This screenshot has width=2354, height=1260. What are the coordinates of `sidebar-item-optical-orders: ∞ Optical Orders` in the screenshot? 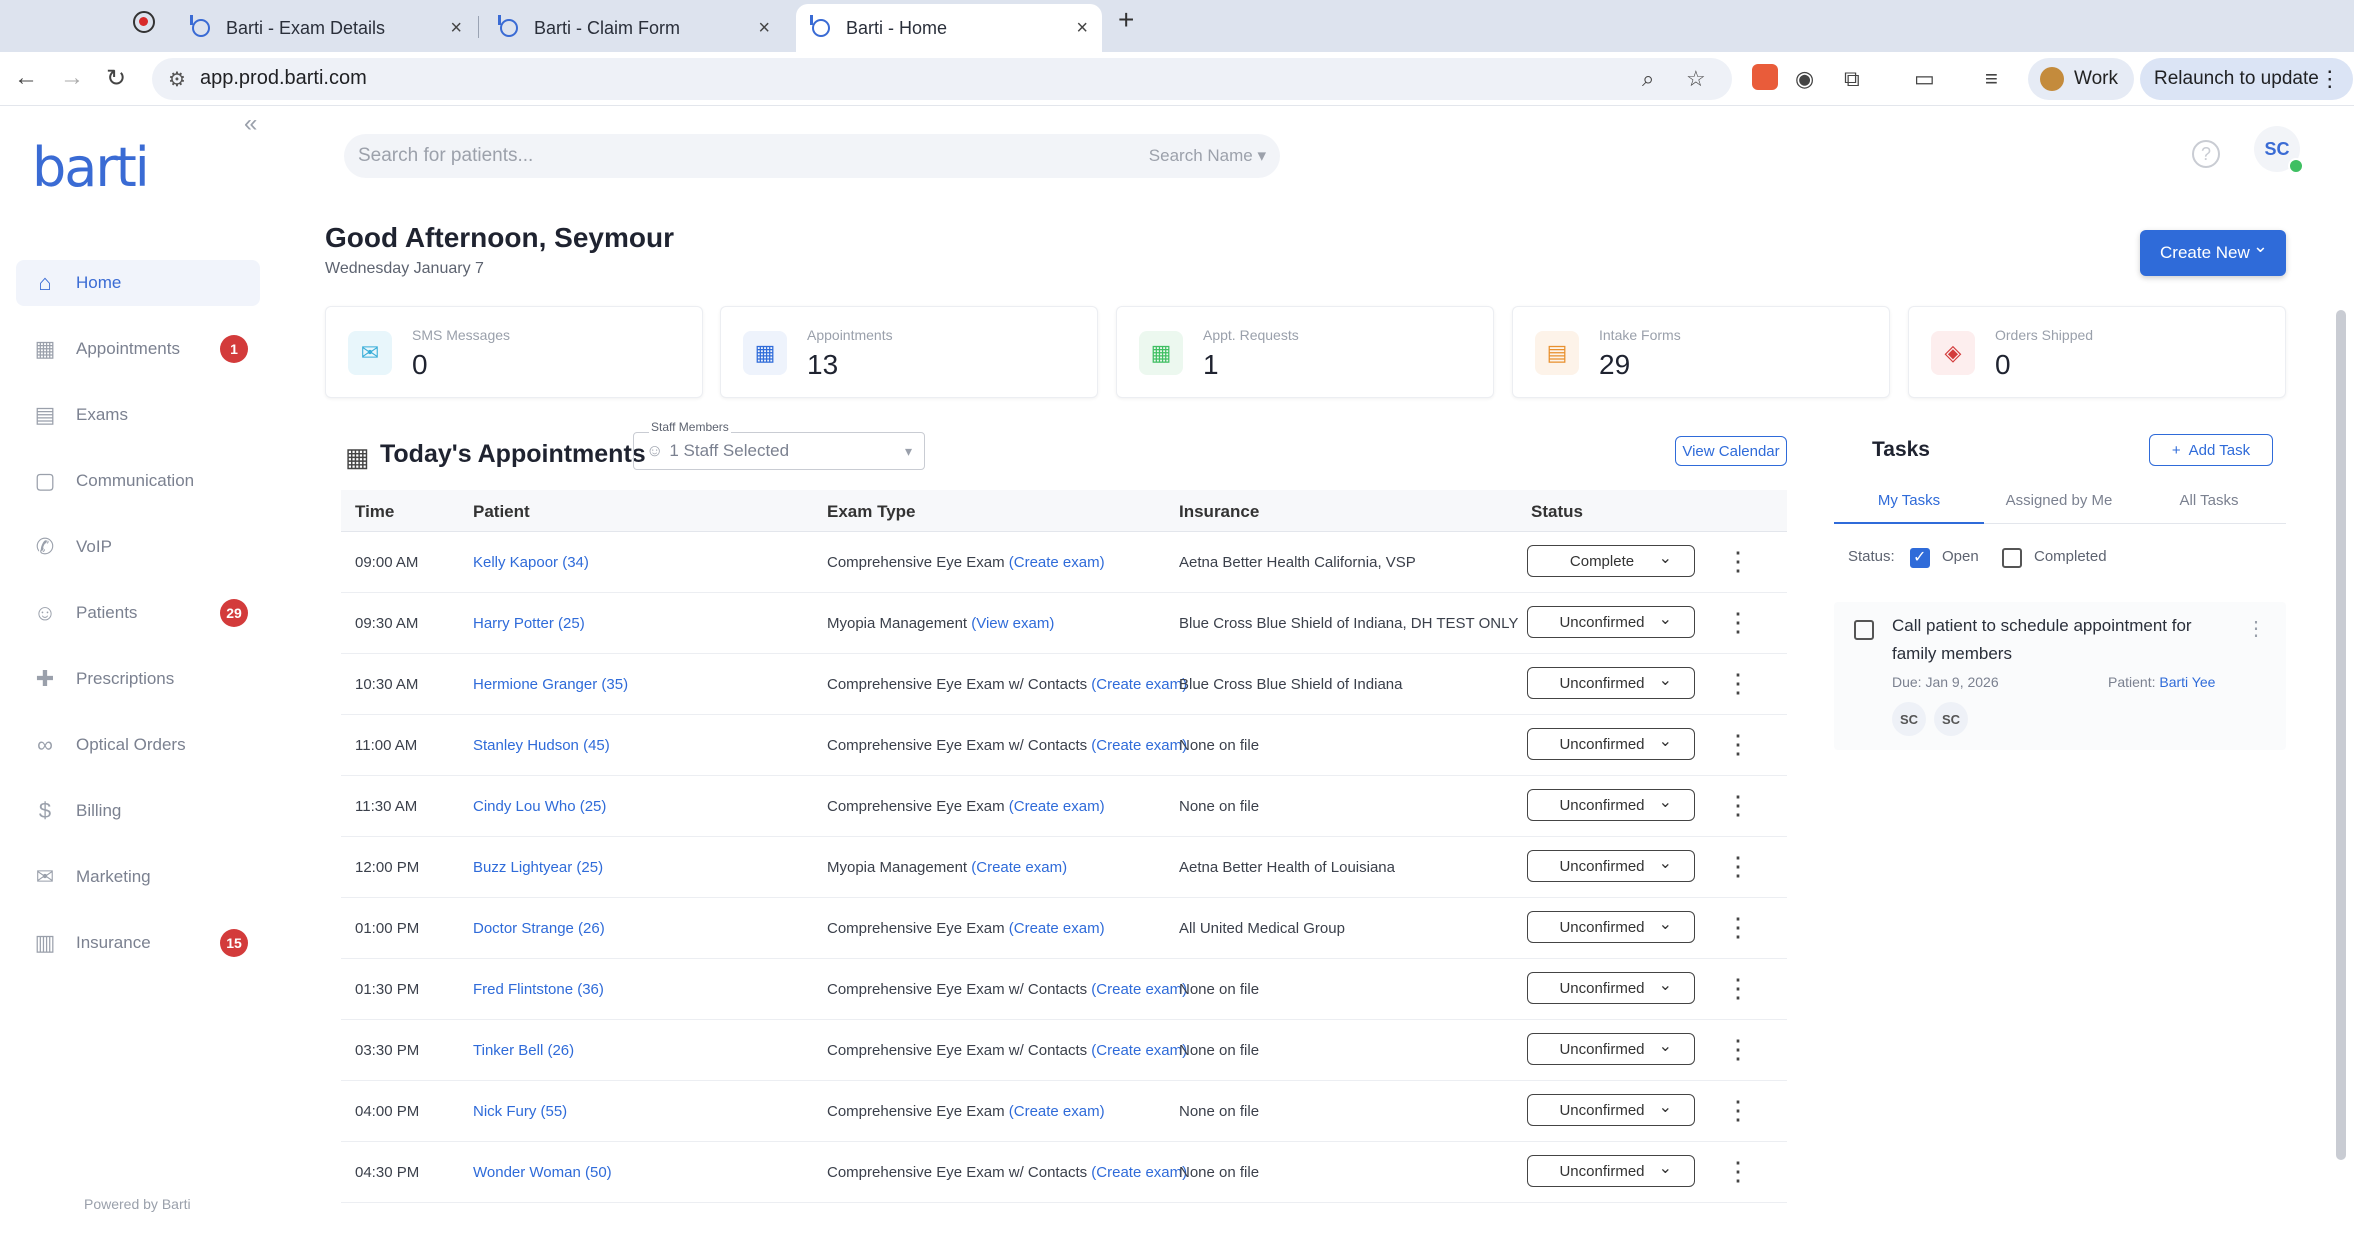 It's located at (138, 745).